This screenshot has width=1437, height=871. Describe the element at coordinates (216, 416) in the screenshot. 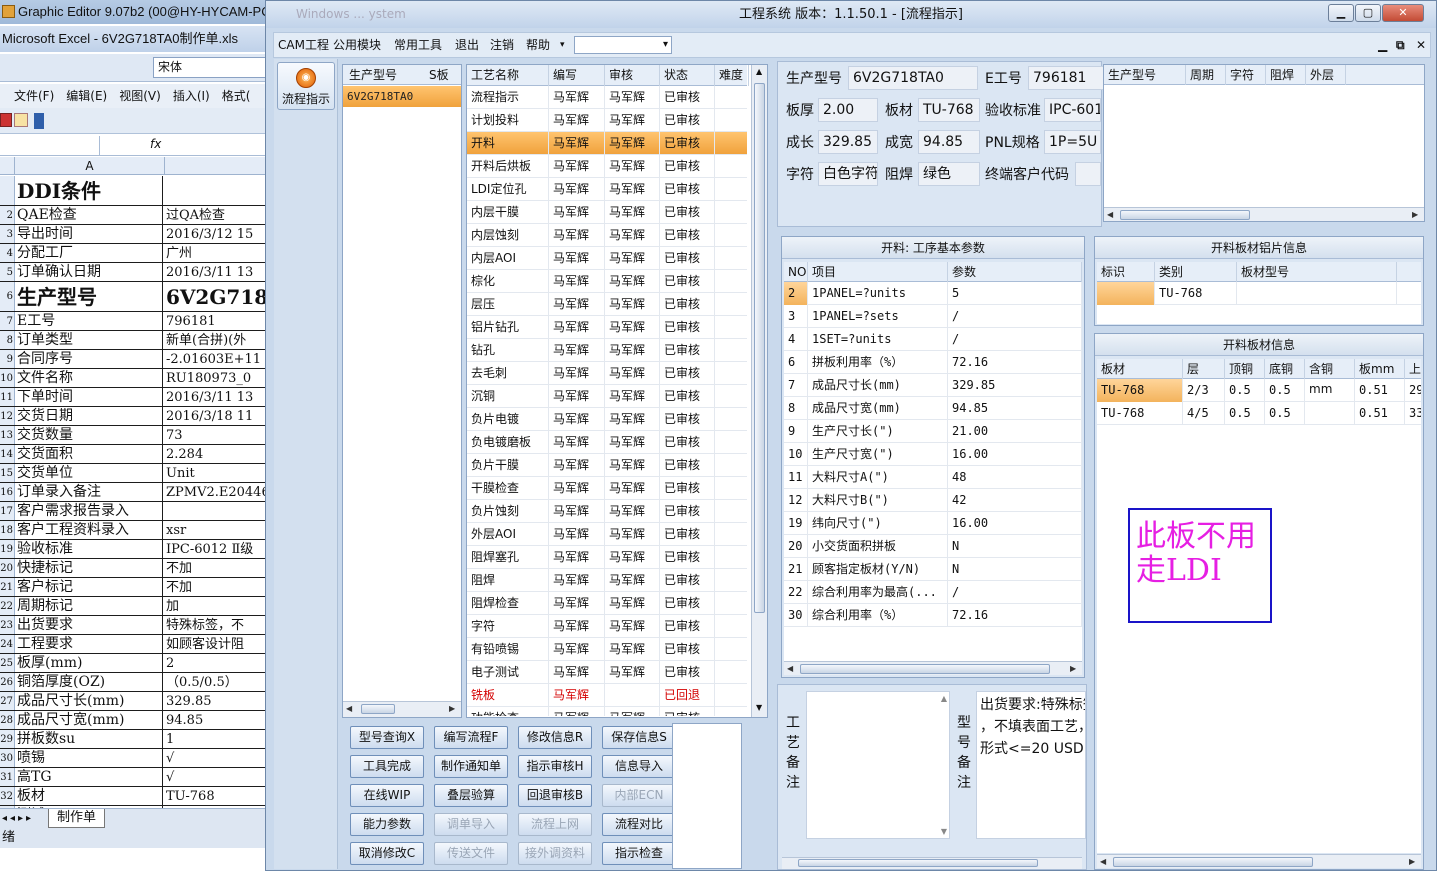

I see `cell-b: 2016/3/18 11` at that location.